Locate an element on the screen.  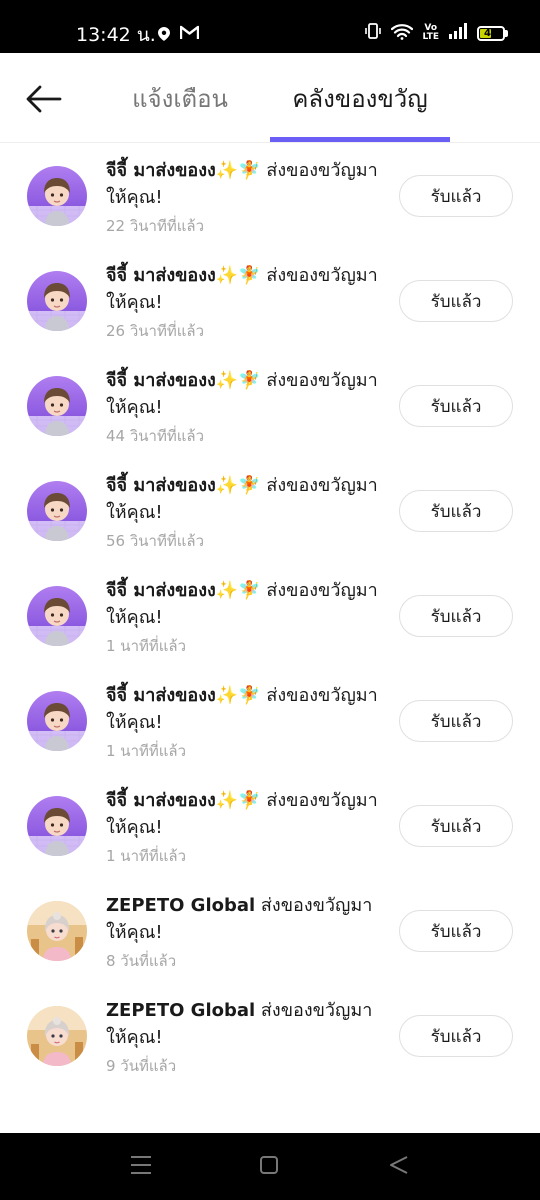
tab-notifications: แจ้งเตือน is located at coordinates (180, 98).